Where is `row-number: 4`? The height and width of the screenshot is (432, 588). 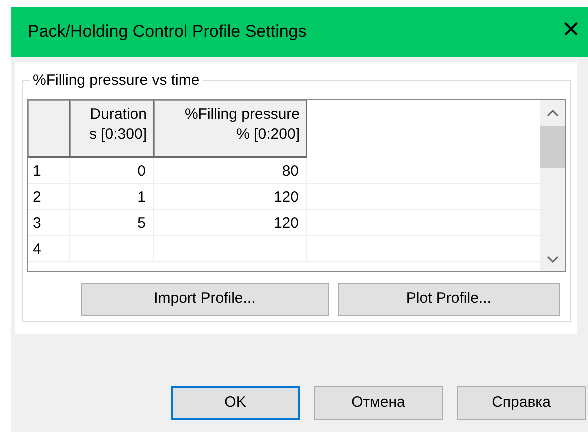 row-number: 4 is located at coordinates (49, 248).